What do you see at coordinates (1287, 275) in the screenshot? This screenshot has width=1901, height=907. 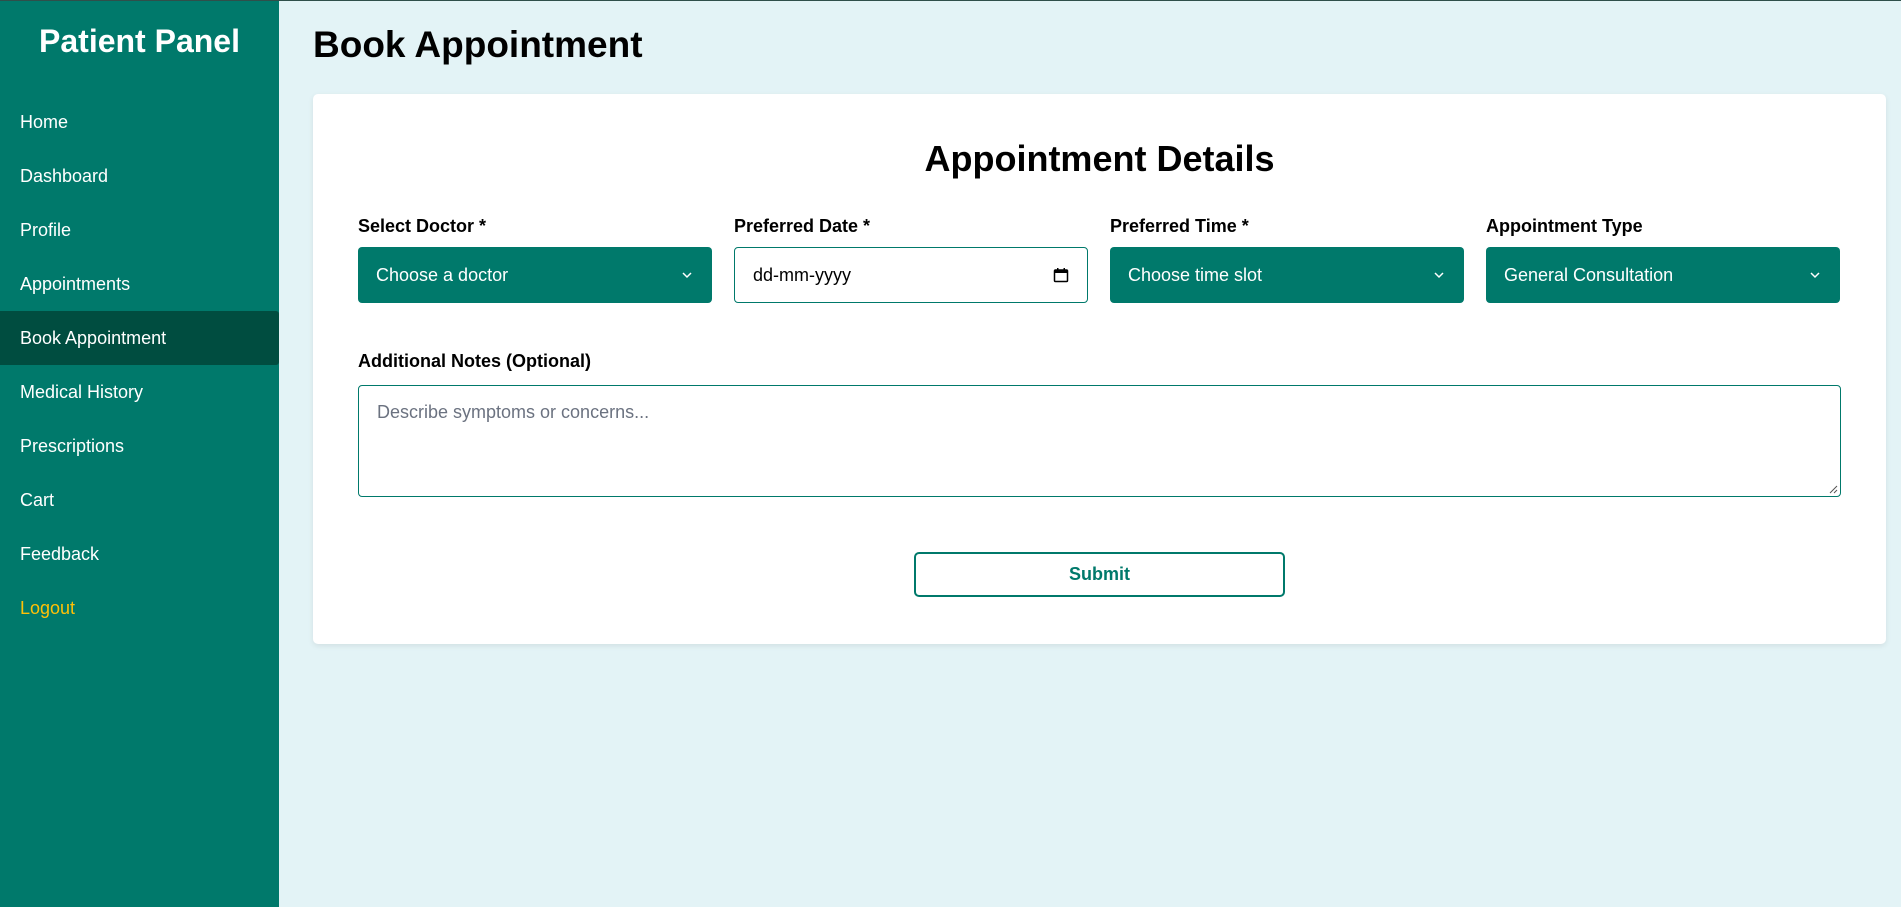 I see `time-select: Choose time slot` at bounding box center [1287, 275].